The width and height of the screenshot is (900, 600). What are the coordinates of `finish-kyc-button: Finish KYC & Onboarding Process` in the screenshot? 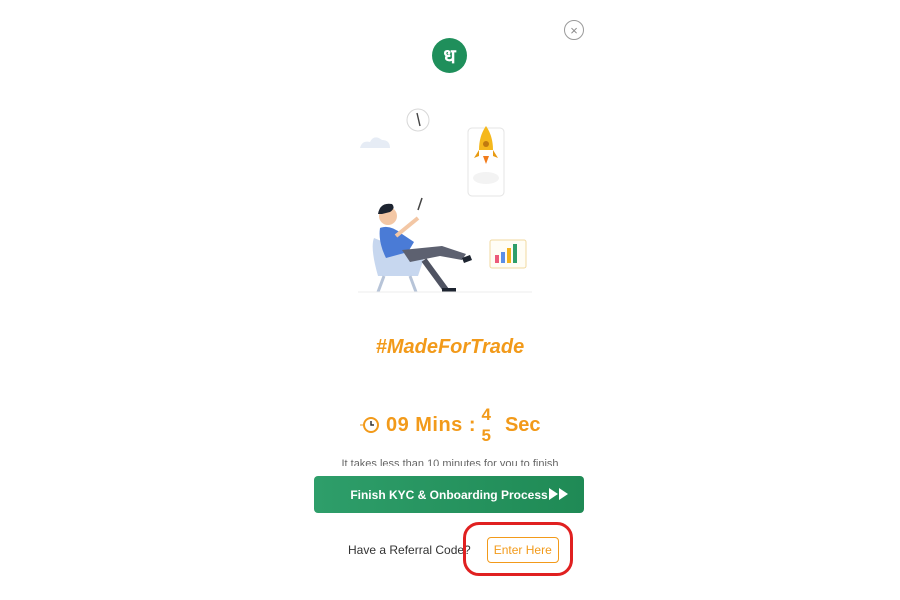 It's located at (449, 494).